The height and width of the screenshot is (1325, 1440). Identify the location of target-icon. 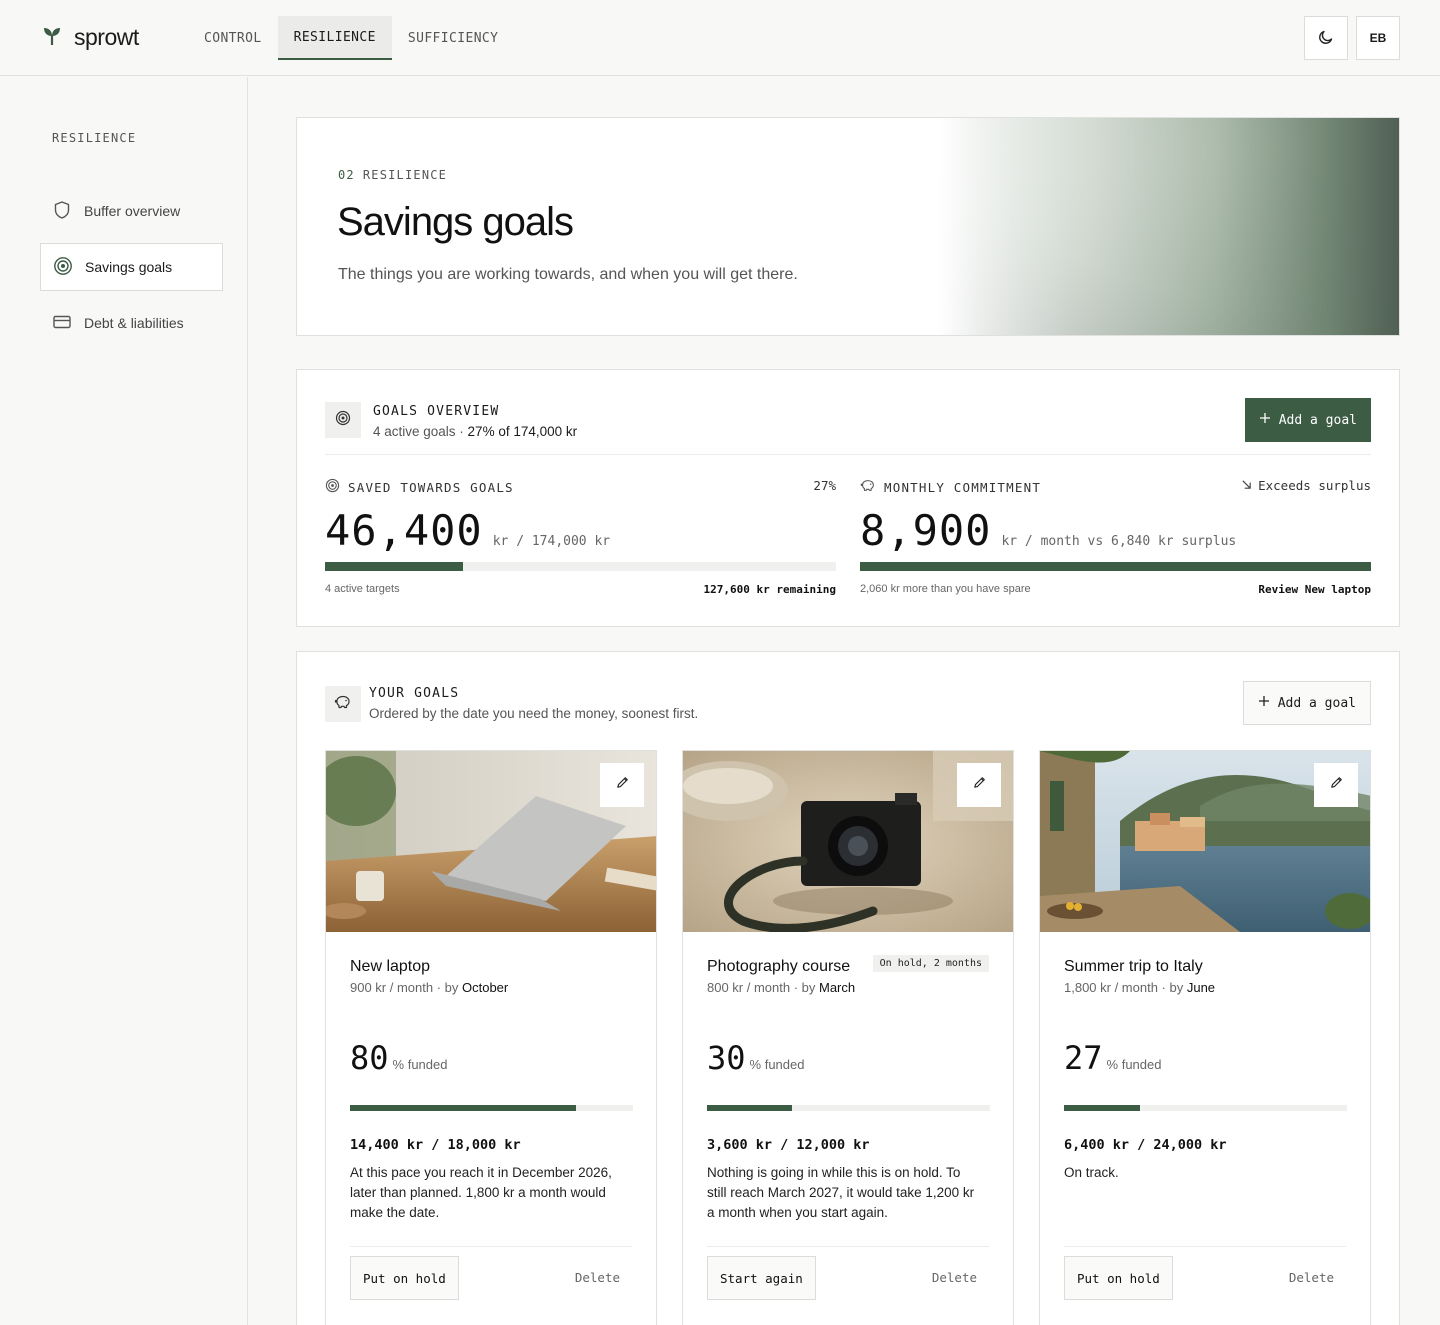
(63, 267).